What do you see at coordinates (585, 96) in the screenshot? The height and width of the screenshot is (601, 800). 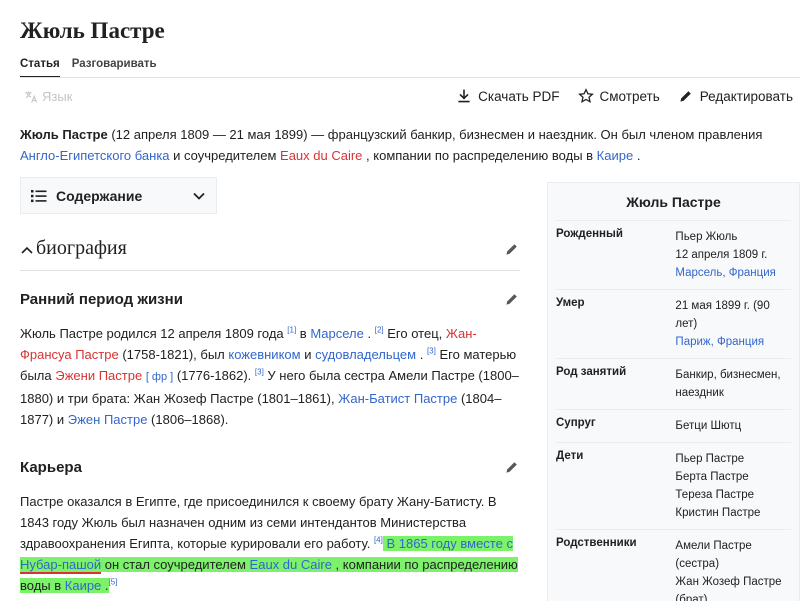 I see `star-icon` at bounding box center [585, 96].